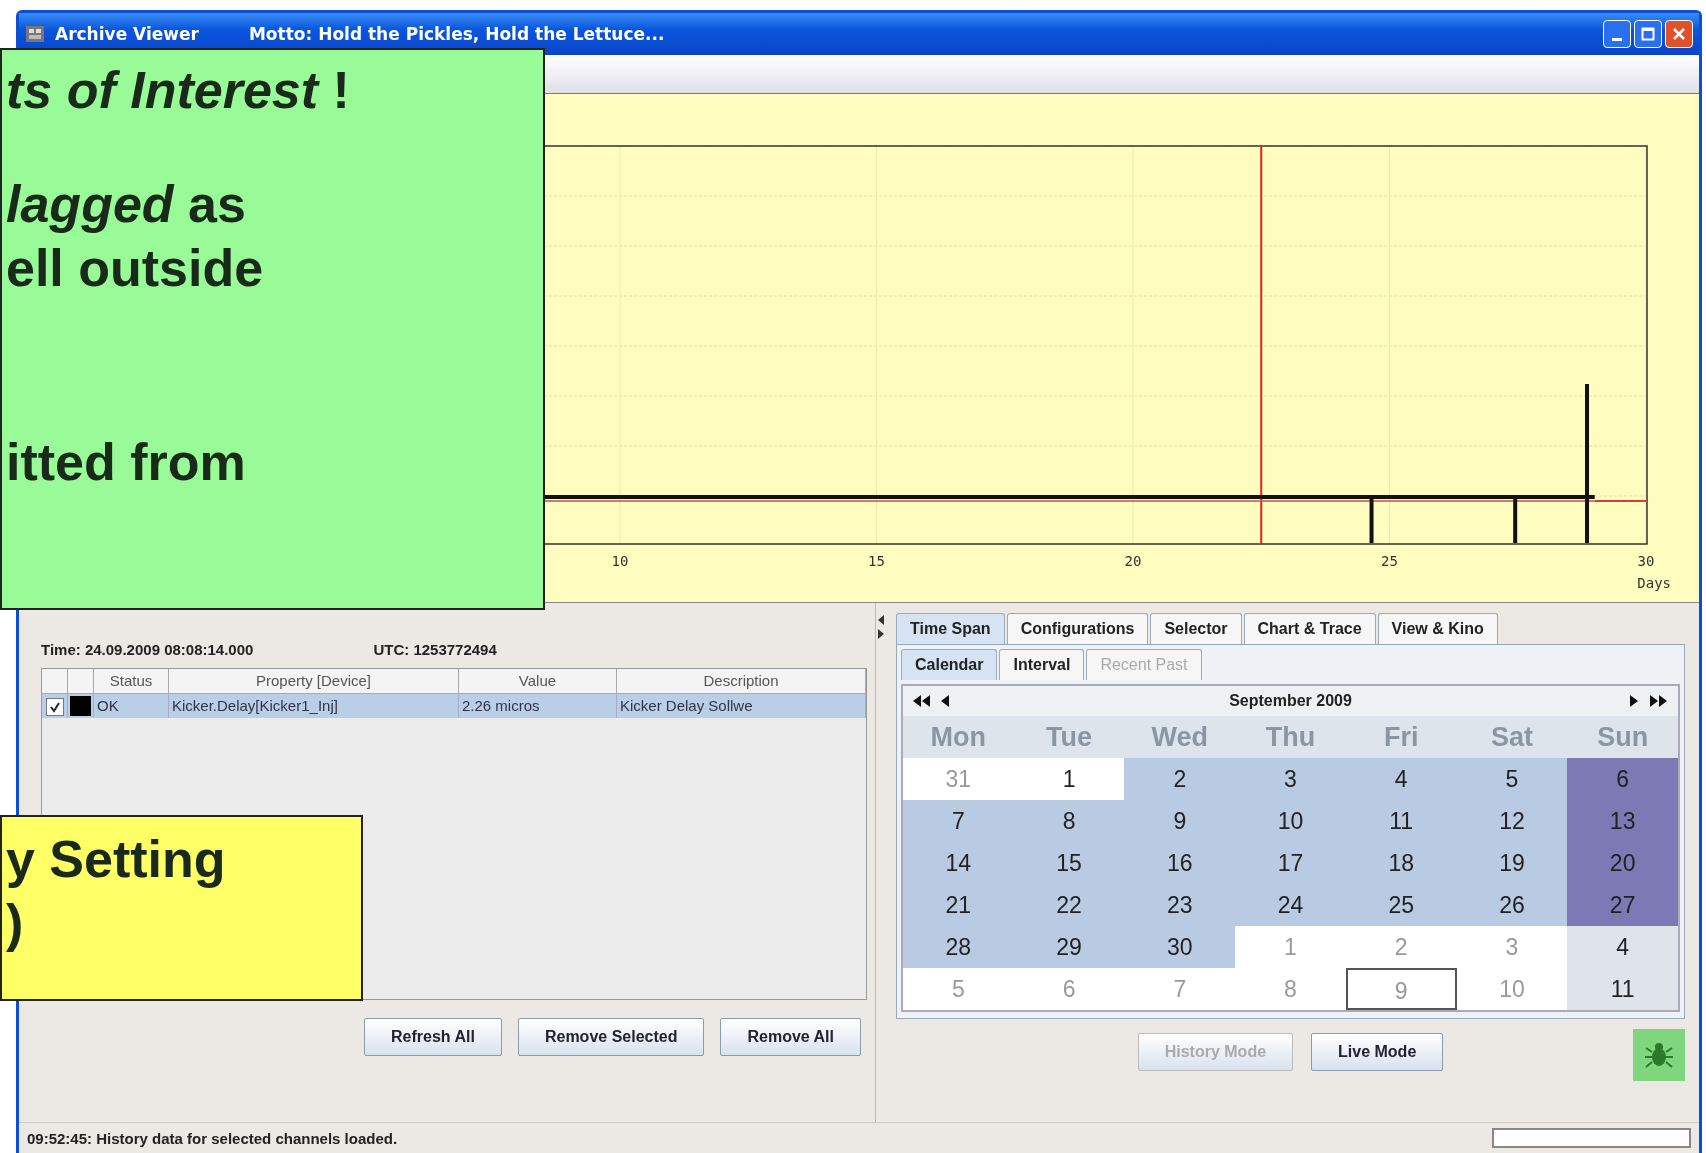 The image size is (1706, 1153). Describe the element at coordinates (1622, 779) in the screenshot. I see `calendar-day: 6` at that location.